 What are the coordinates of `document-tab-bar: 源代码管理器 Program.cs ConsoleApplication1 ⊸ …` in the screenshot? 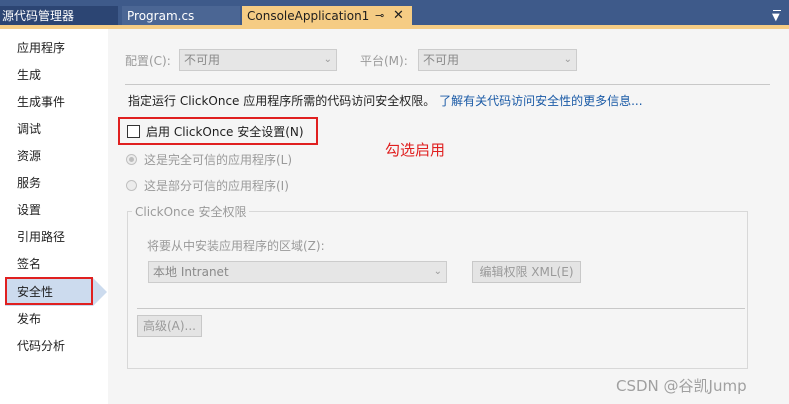 It's located at (394, 14).